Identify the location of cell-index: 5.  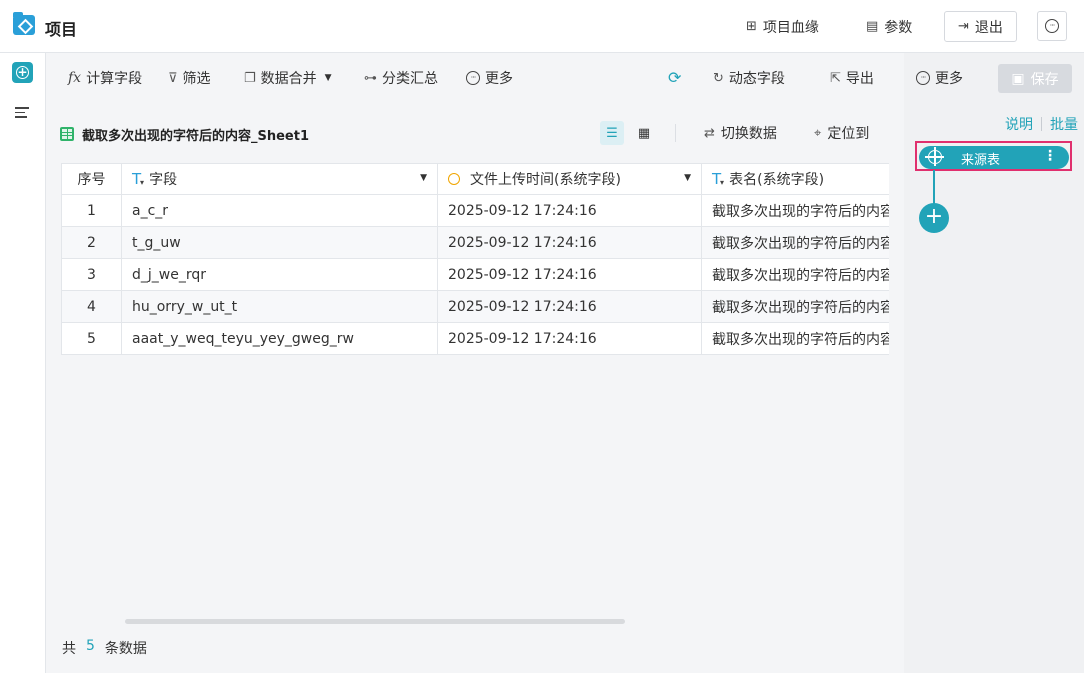
(91, 338).